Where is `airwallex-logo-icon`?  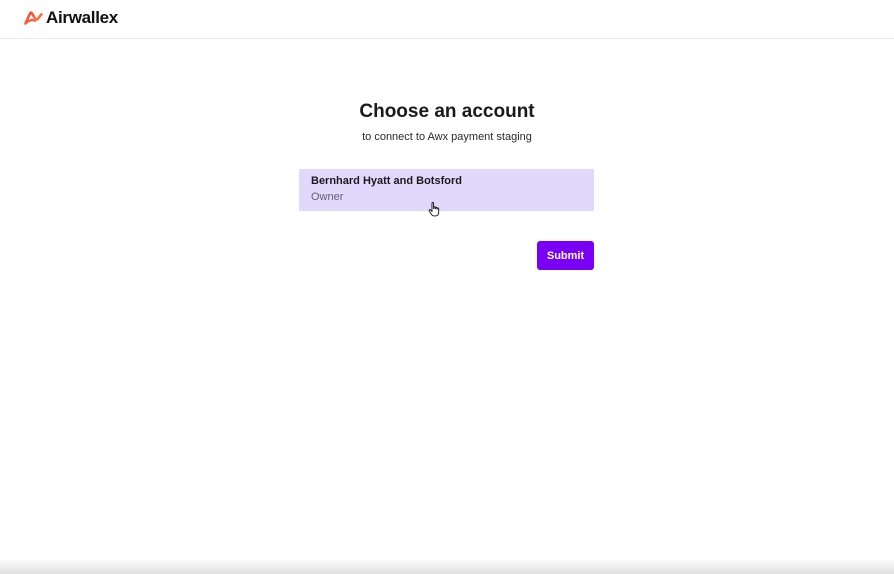
airwallex-logo-icon is located at coordinates (33, 18).